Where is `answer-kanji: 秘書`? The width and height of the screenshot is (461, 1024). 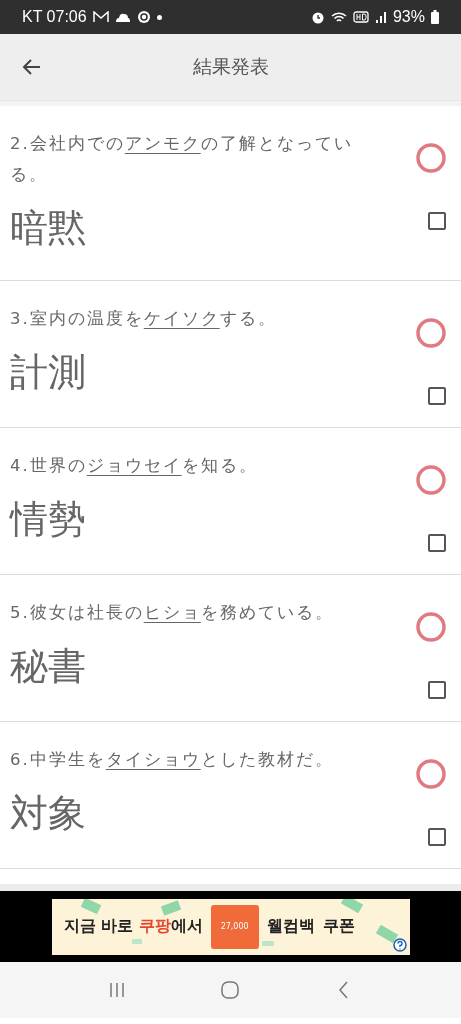
answer-kanji: 秘書 is located at coordinates (48, 666).